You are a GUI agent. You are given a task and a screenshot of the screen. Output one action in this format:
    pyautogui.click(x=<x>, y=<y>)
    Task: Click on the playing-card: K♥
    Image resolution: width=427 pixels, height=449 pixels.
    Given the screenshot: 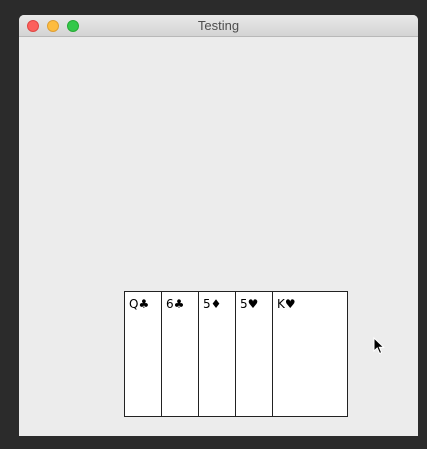 What is the action you would take?
    pyautogui.click(x=310, y=354)
    